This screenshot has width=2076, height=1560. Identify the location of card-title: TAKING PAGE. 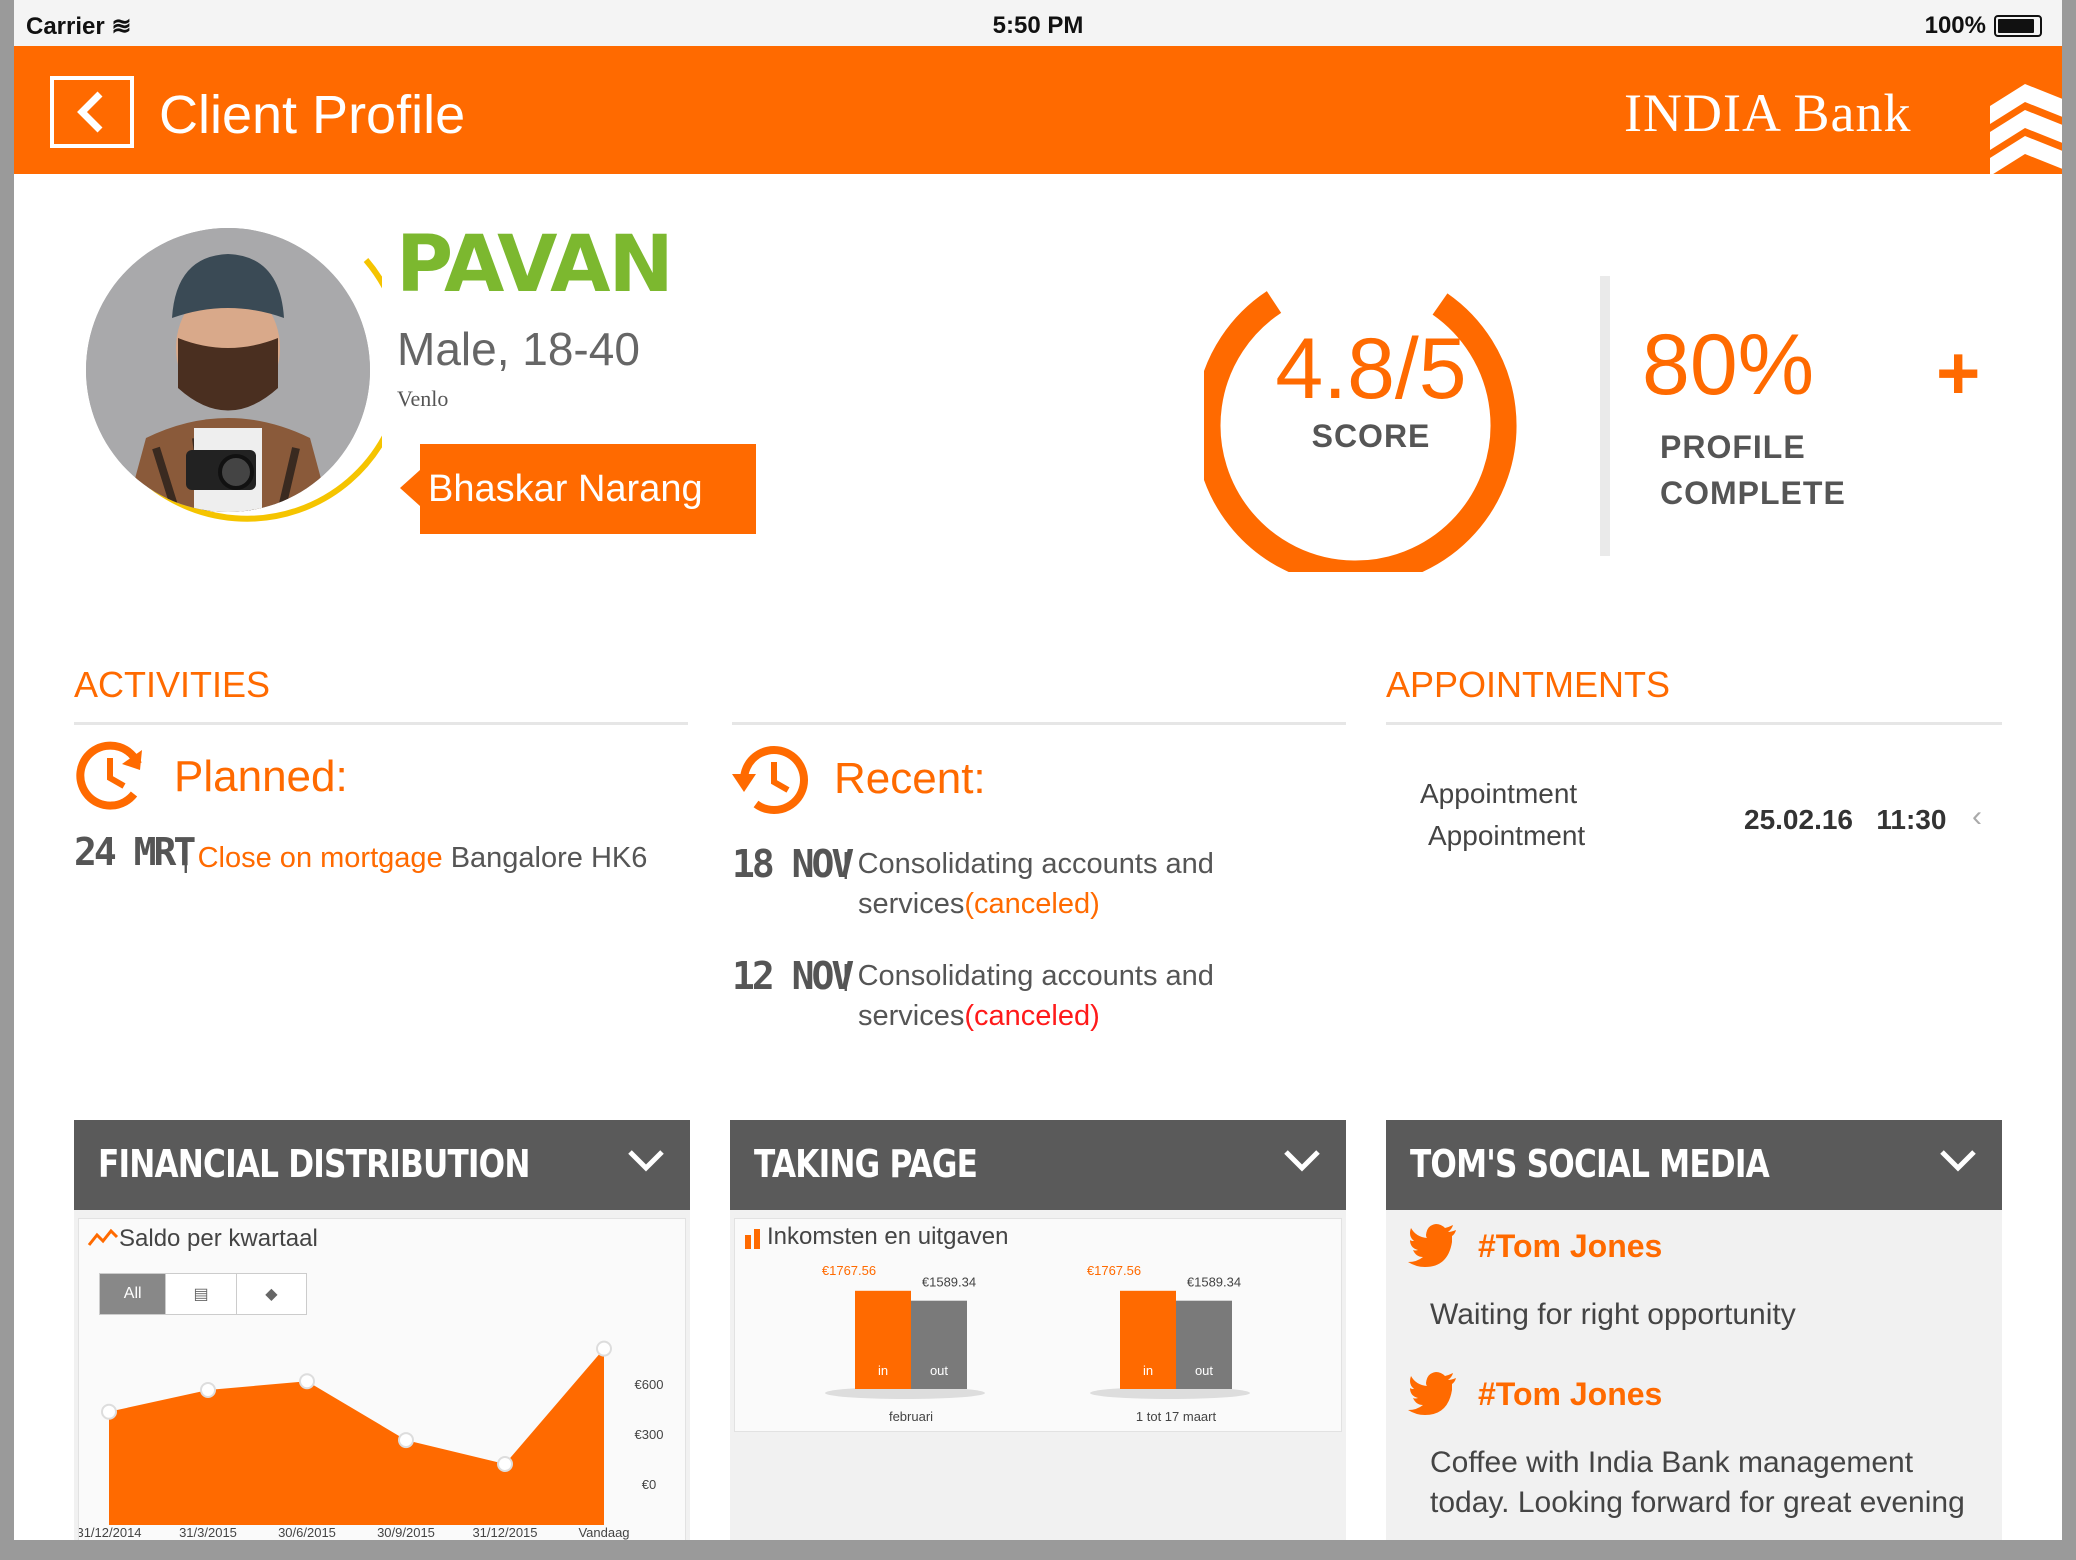
(866, 1164).